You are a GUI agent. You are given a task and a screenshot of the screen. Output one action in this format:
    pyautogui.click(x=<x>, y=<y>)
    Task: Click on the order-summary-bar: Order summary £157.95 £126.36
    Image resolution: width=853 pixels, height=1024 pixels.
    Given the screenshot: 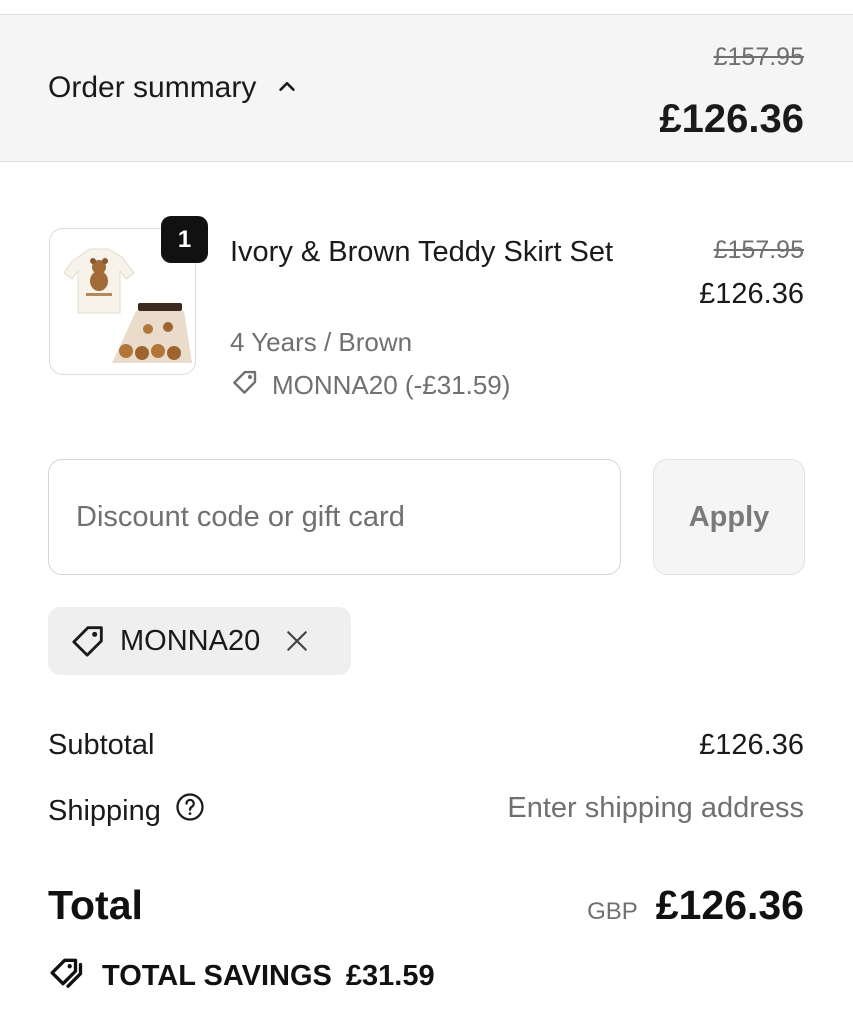 What is the action you would take?
    pyautogui.click(x=426, y=88)
    